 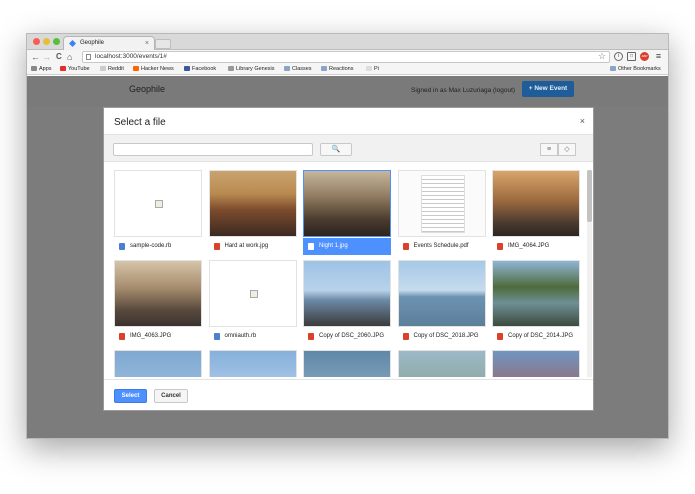 I want to click on file-name: IMG_4063.JPG, so click(x=151, y=336).